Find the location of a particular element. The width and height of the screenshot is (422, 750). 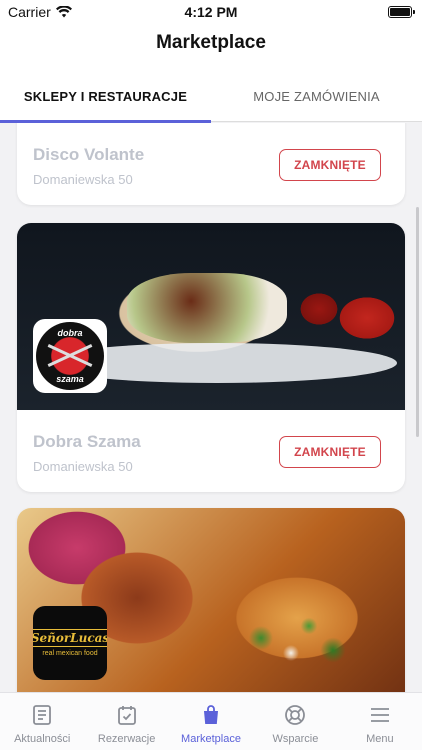

battery-icon is located at coordinates (401, 12).